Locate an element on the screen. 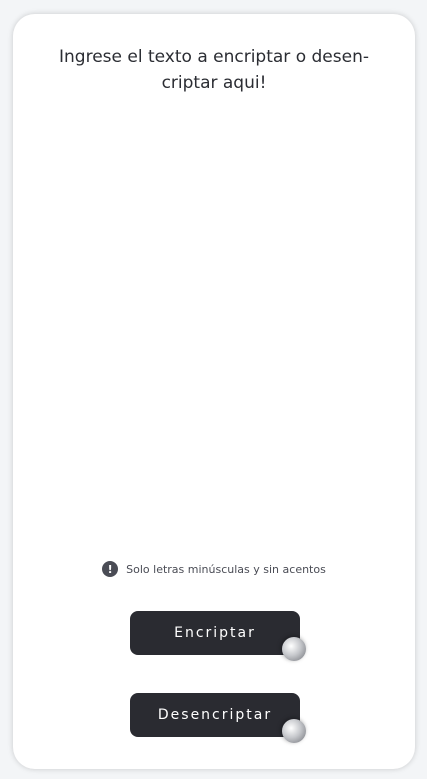  decrypt-button: Desencriptar is located at coordinates (218, 718).